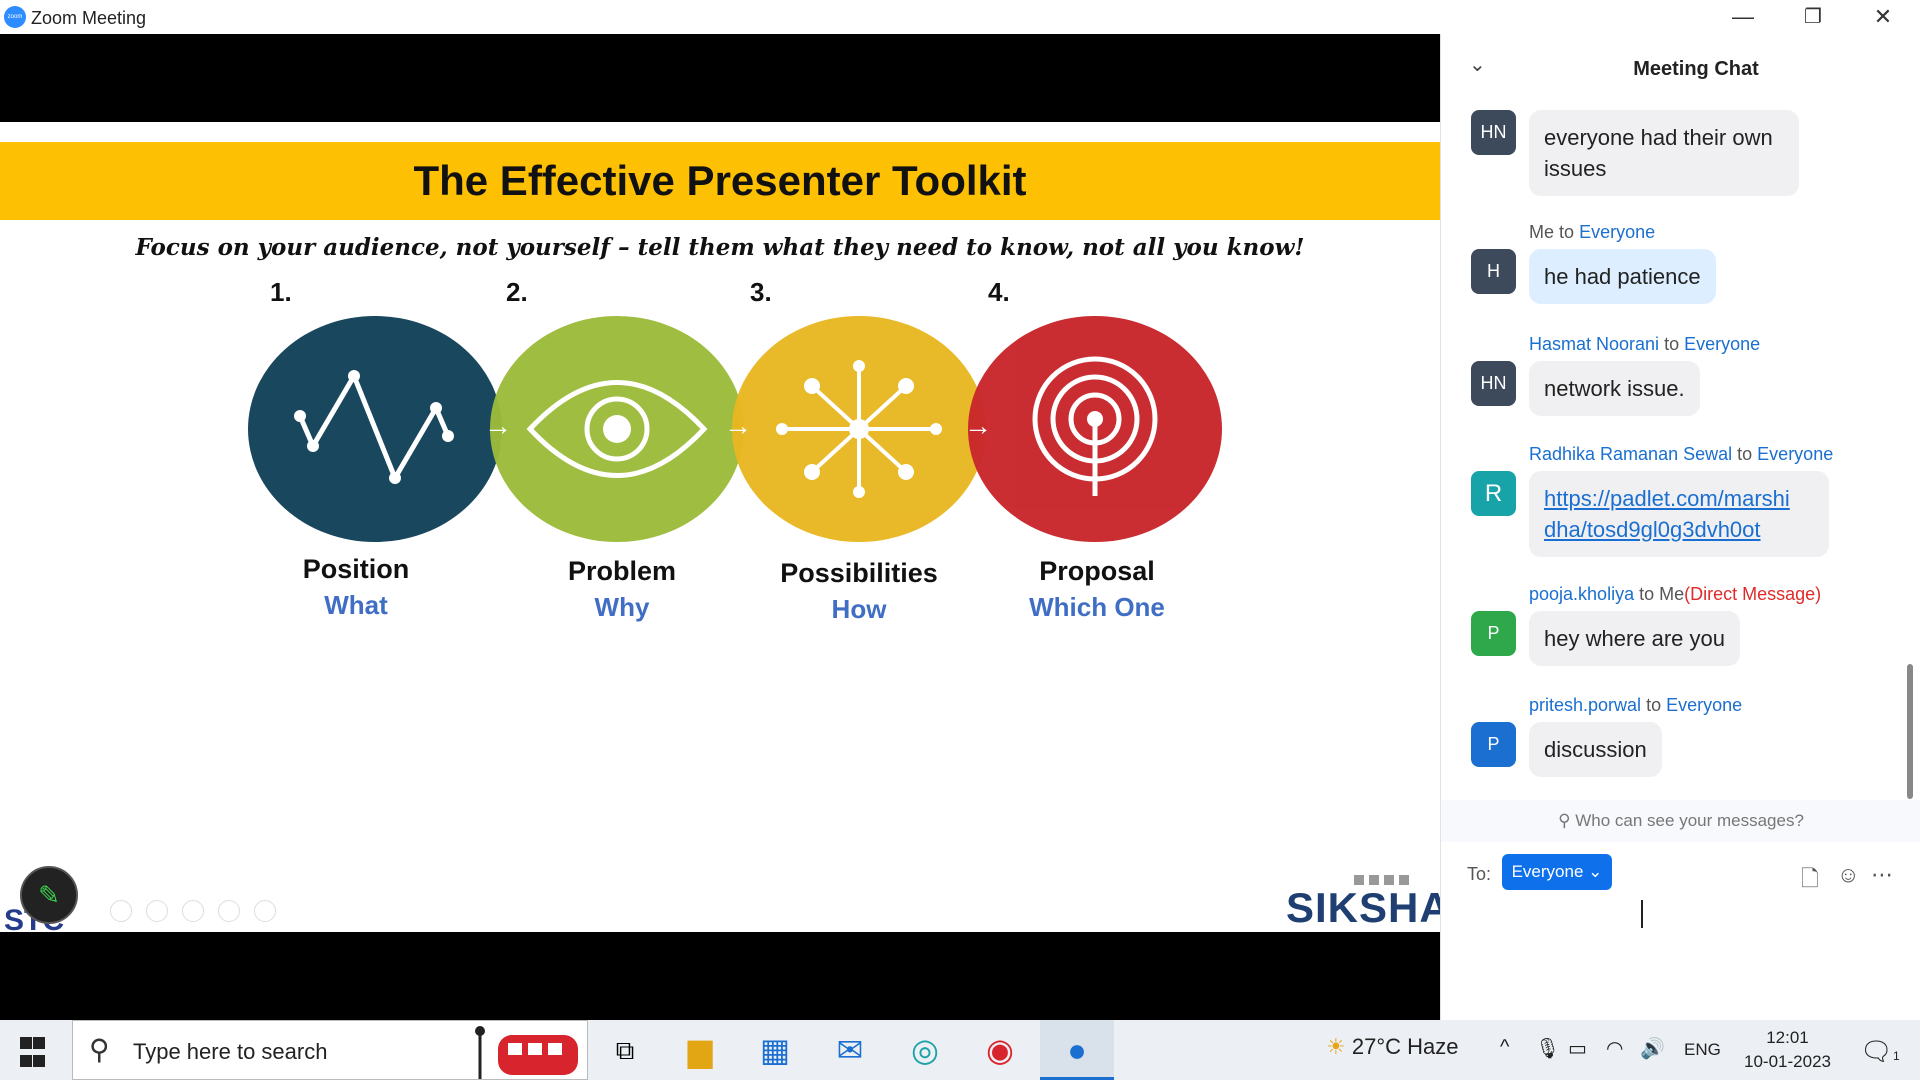 This screenshot has height=1080, width=1920. I want to click on message-bubble: discussion, so click(1595, 749).